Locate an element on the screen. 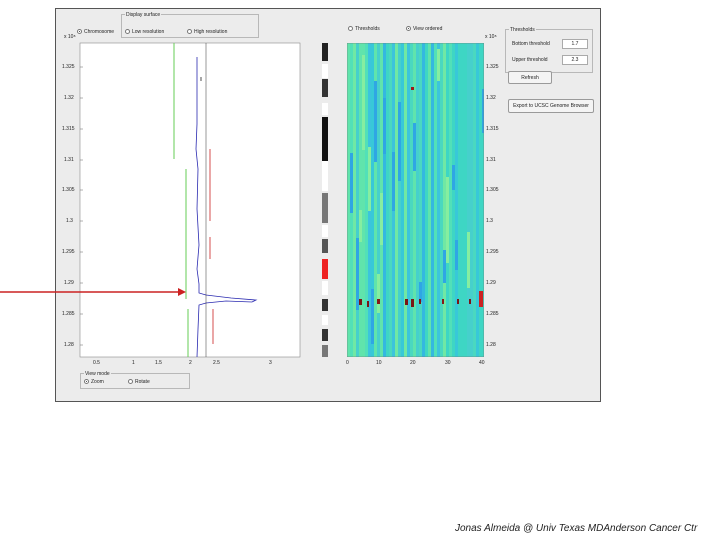 The height and width of the screenshot is (540, 720). annotation-arrow is located at coordinates (93, 292).